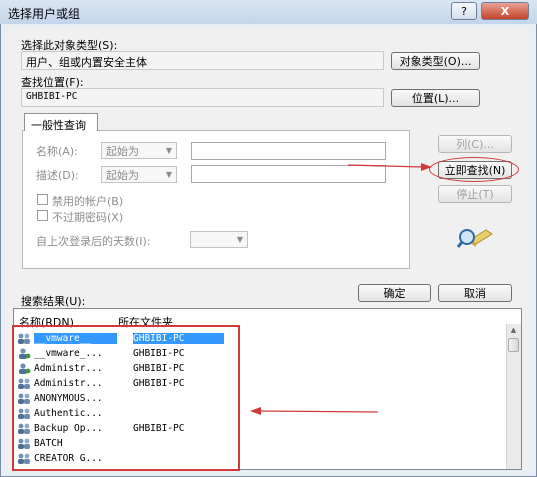  I want to click on description-mode-select: 起始为 ▼, so click(139, 174).